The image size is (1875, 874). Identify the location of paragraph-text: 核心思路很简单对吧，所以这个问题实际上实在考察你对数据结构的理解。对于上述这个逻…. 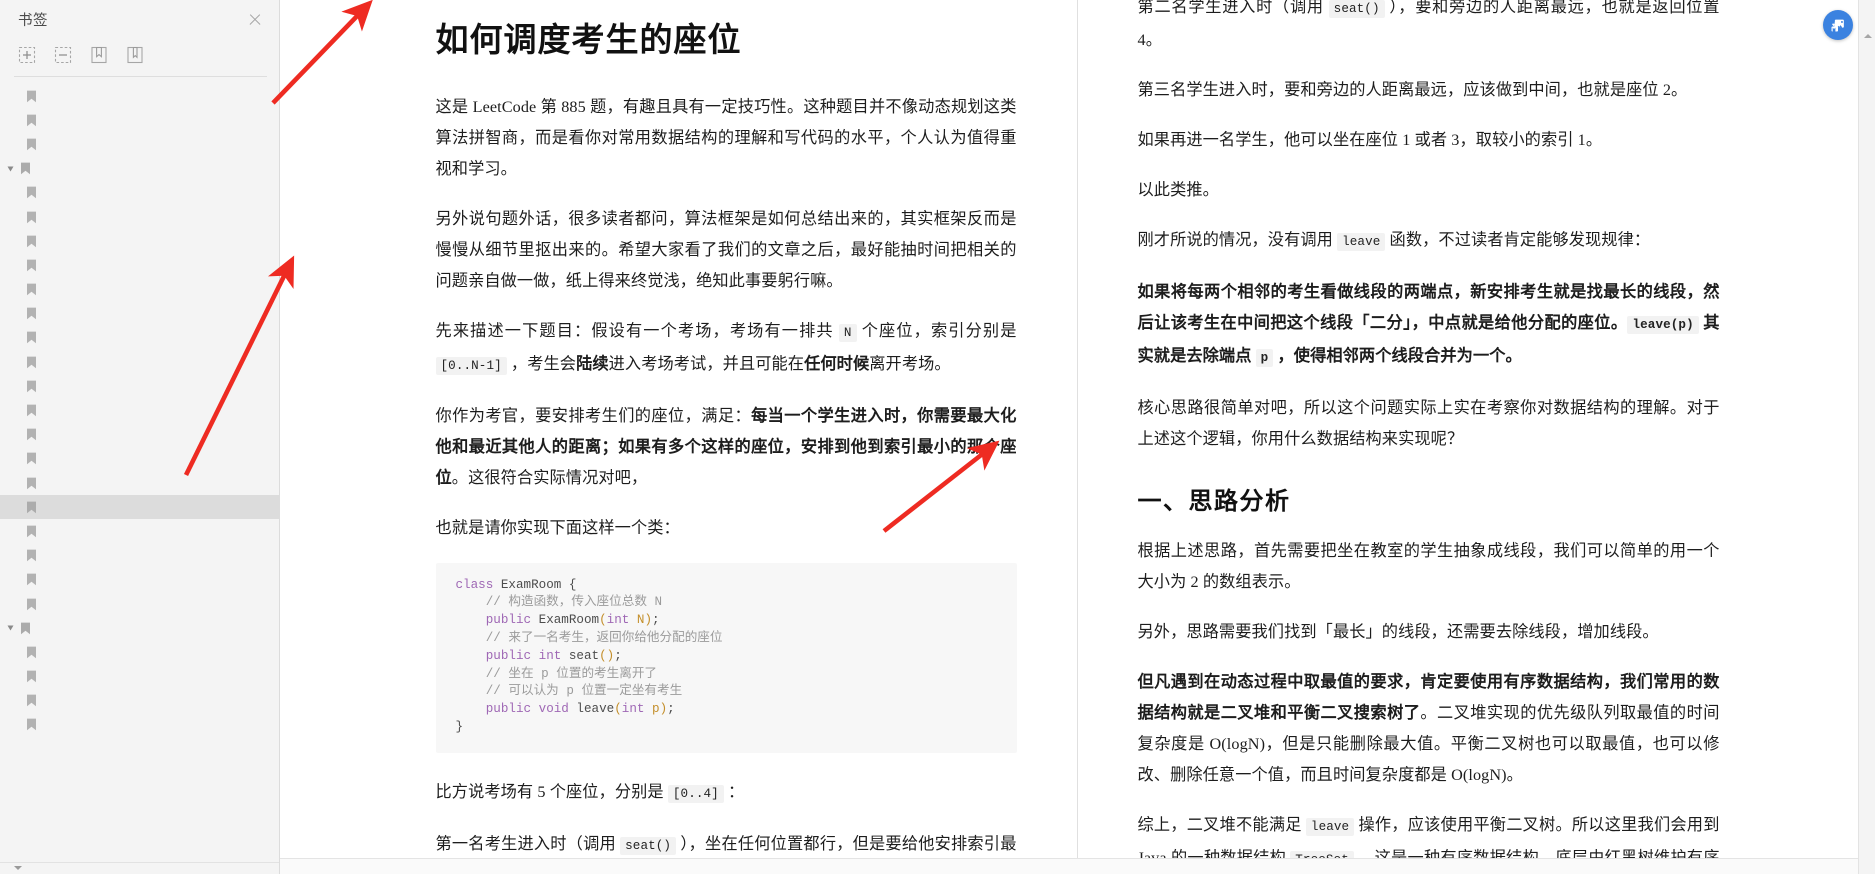
(1428, 423).